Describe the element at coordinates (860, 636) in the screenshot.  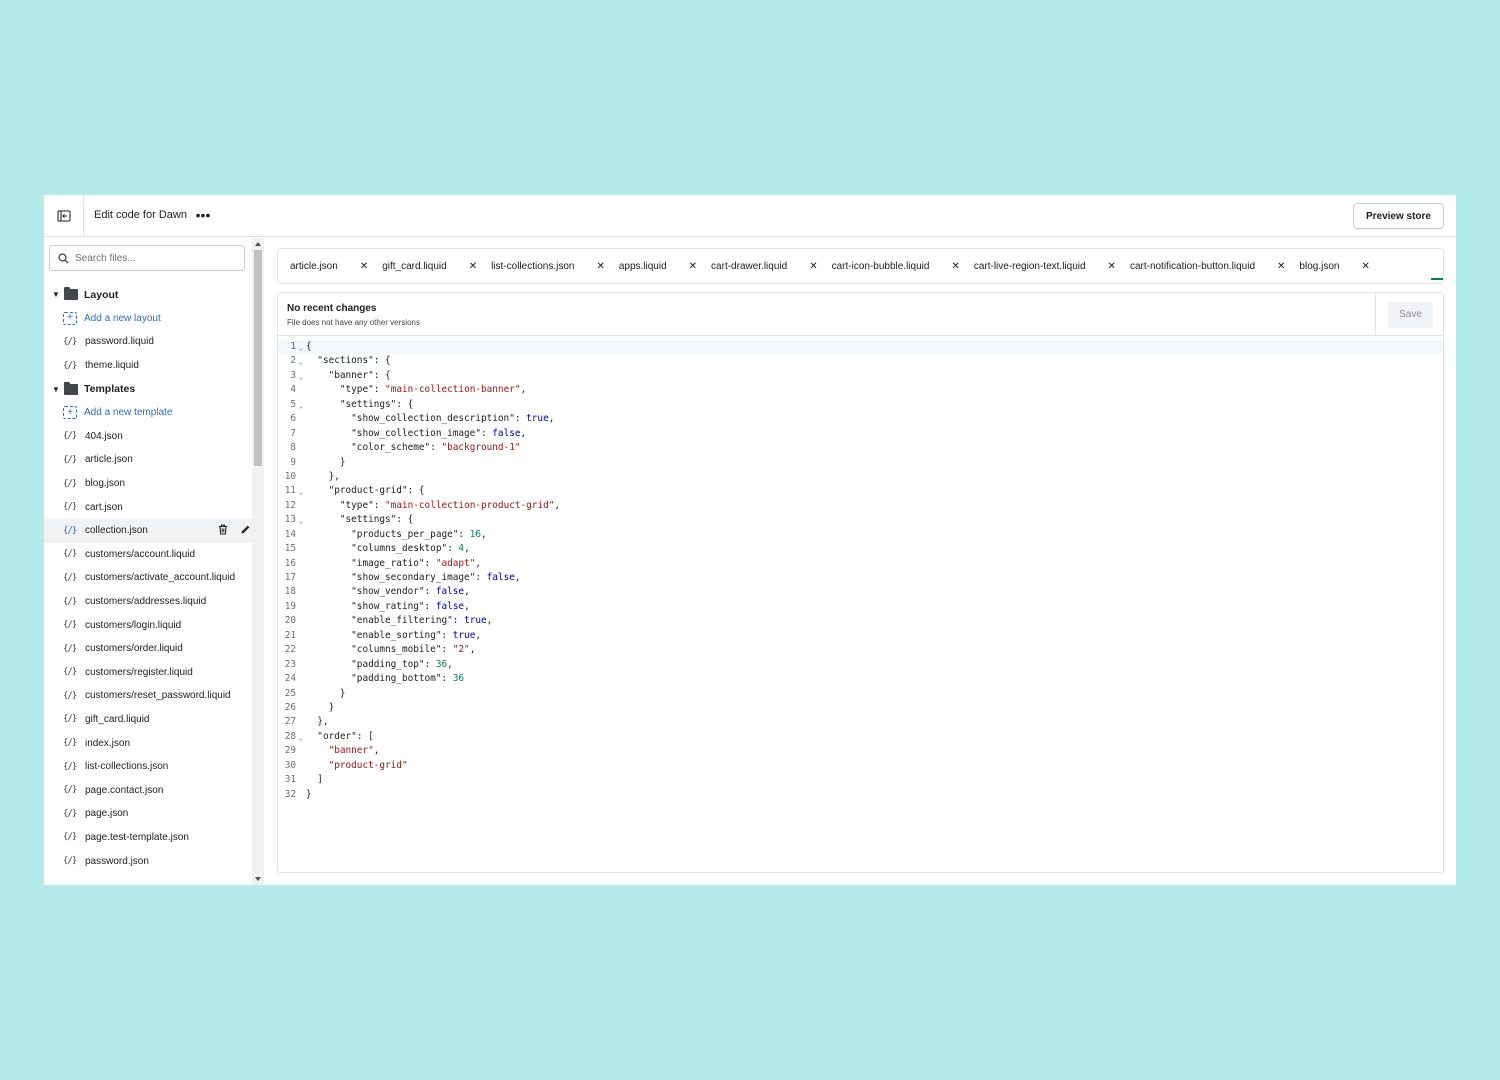
I see `code-line: 21 "enable_sorting": true,` at that location.